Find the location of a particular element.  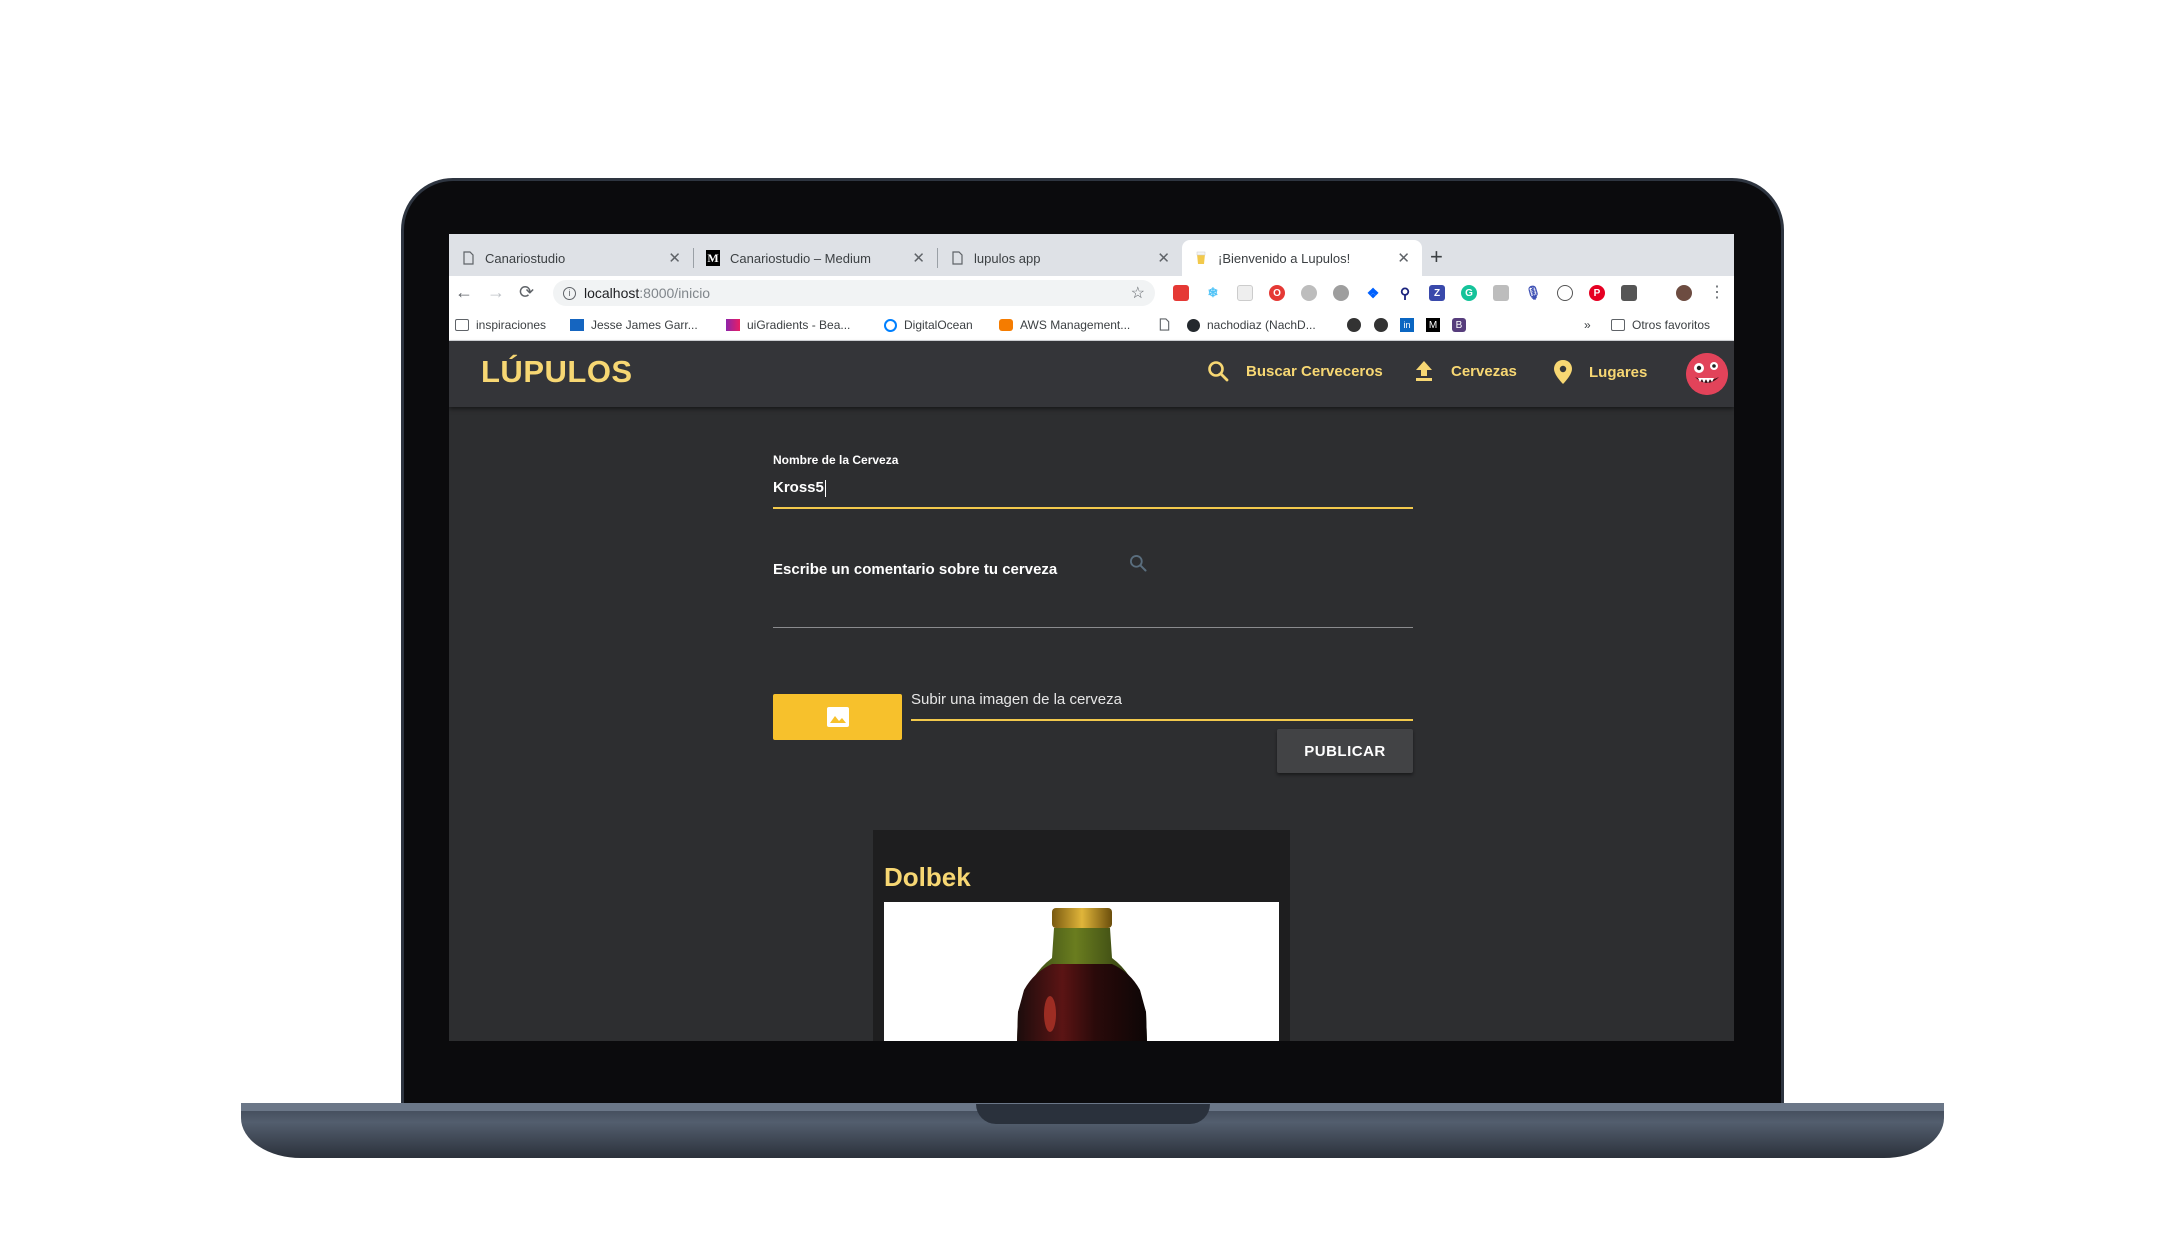

text-caret is located at coordinates (825, 488).